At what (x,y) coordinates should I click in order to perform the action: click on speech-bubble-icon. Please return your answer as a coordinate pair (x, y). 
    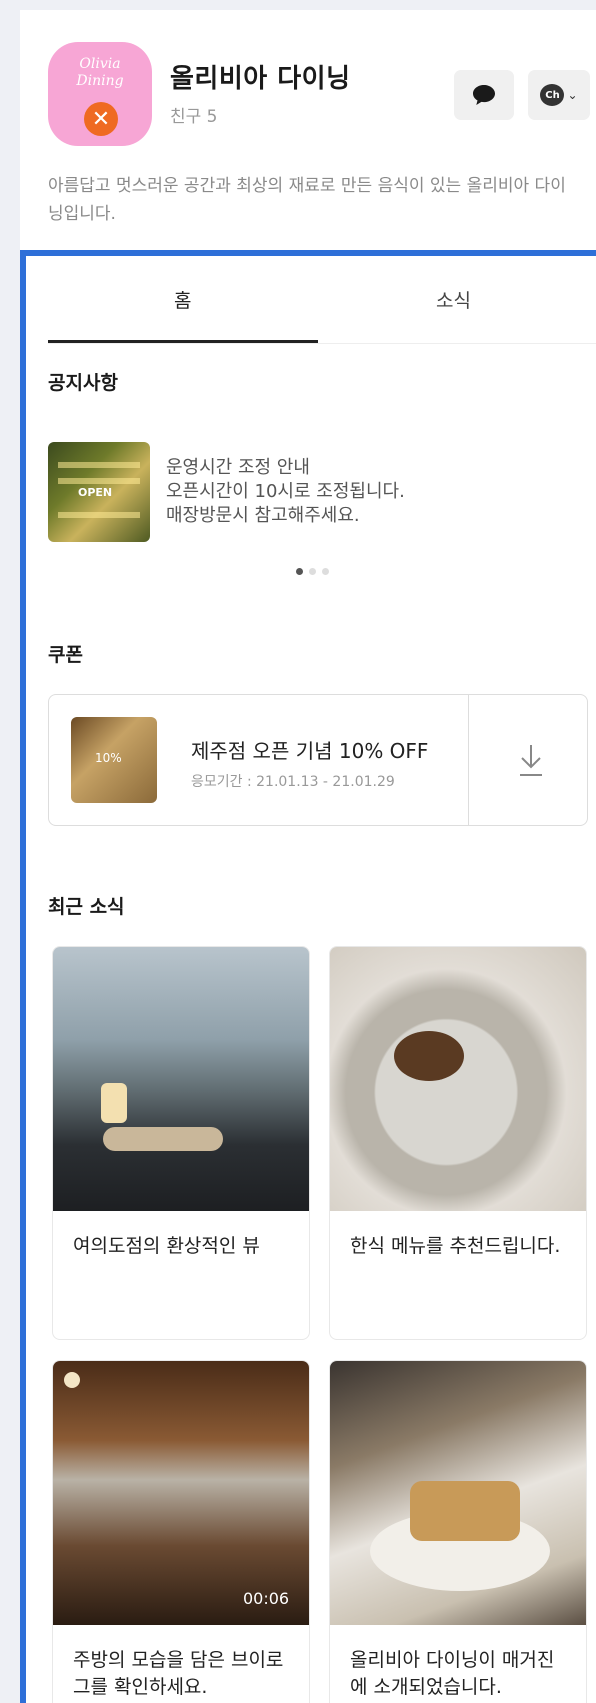
    Looking at the image, I should click on (484, 95).